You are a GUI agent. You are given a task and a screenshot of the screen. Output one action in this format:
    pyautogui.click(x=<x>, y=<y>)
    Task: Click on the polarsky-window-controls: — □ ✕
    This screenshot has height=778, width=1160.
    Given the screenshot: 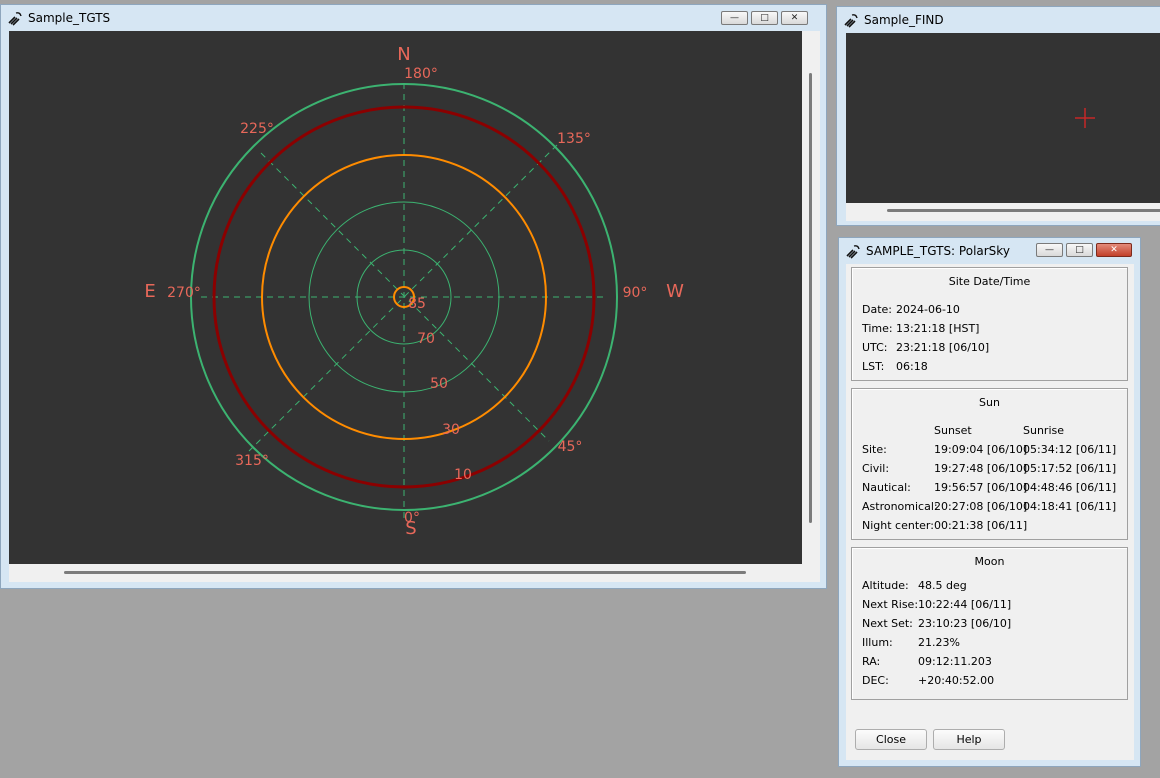 What is the action you would take?
    pyautogui.click(x=1084, y=250)
    